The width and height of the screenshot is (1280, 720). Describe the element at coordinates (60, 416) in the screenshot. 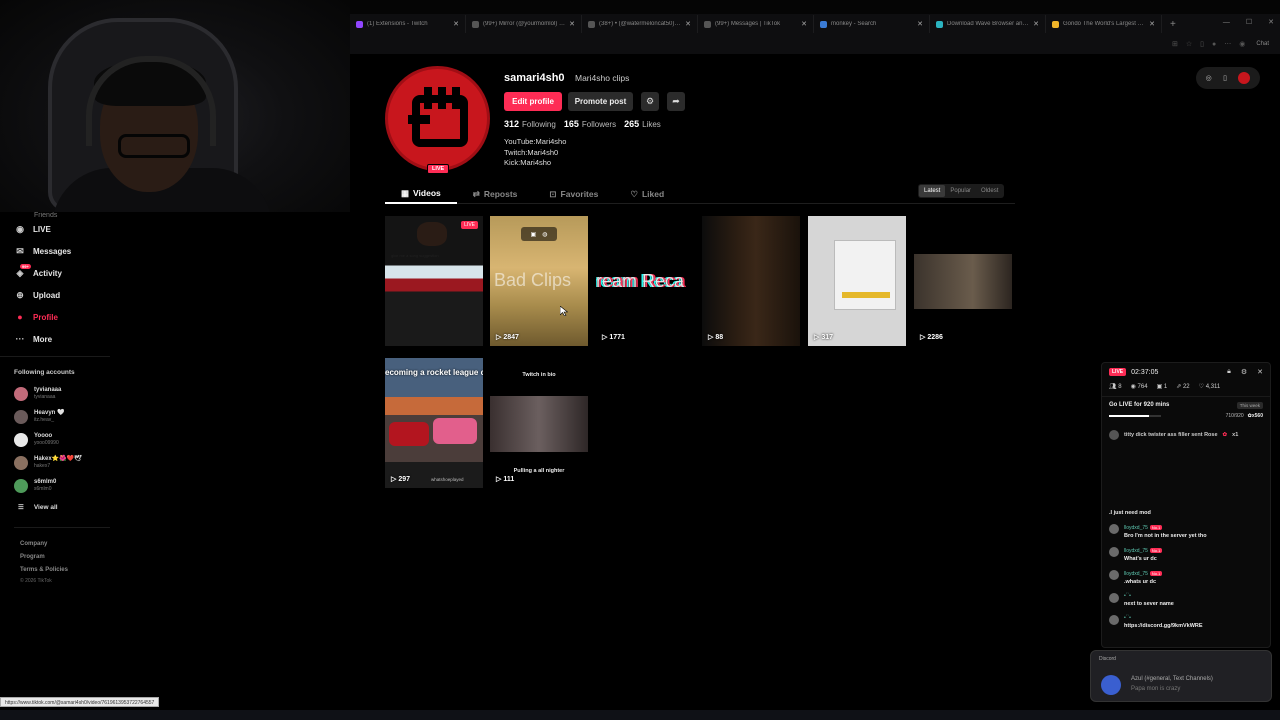

I see `following-account: Heavyn 🤍 itz.heav_` at that location.